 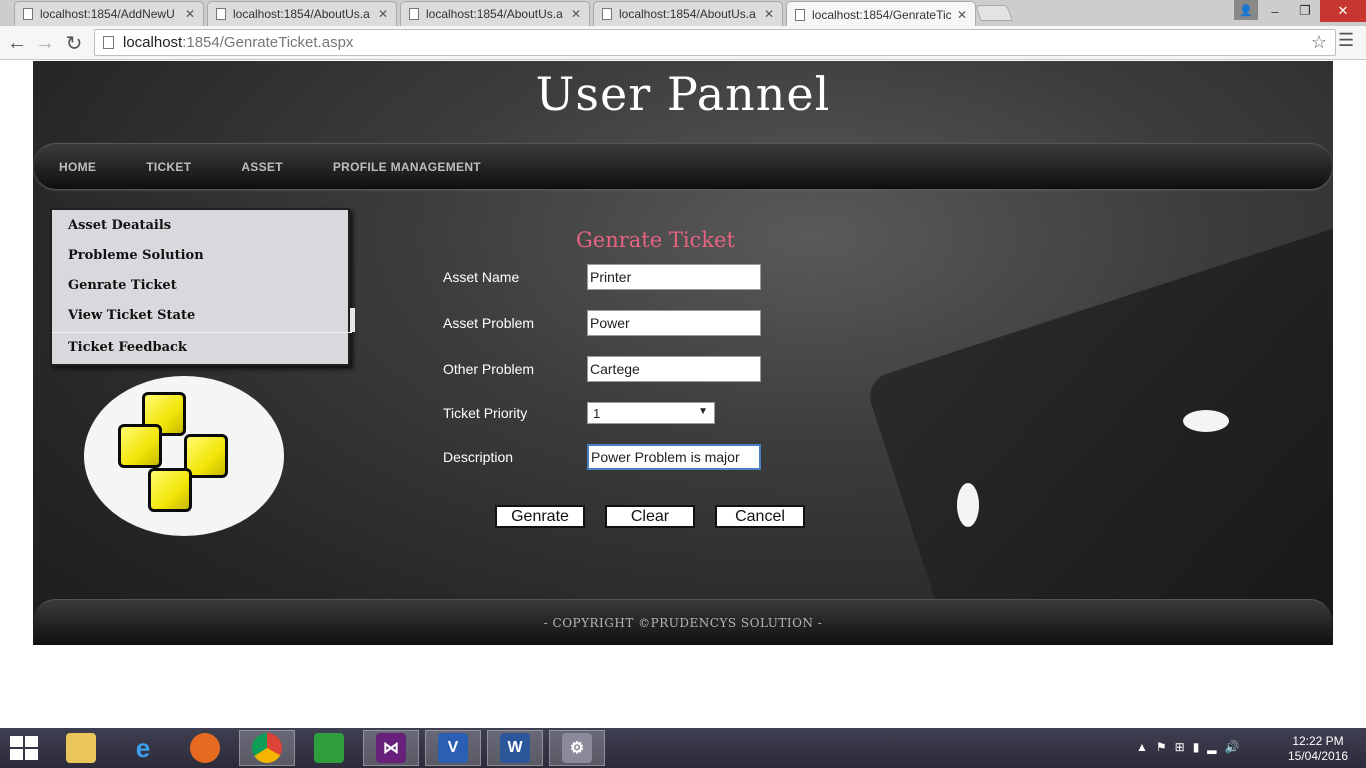 What do you see at coordinates (81, 748) in the screenshot?
I see `file-explorer-icon` at bounding box center [81, 748].